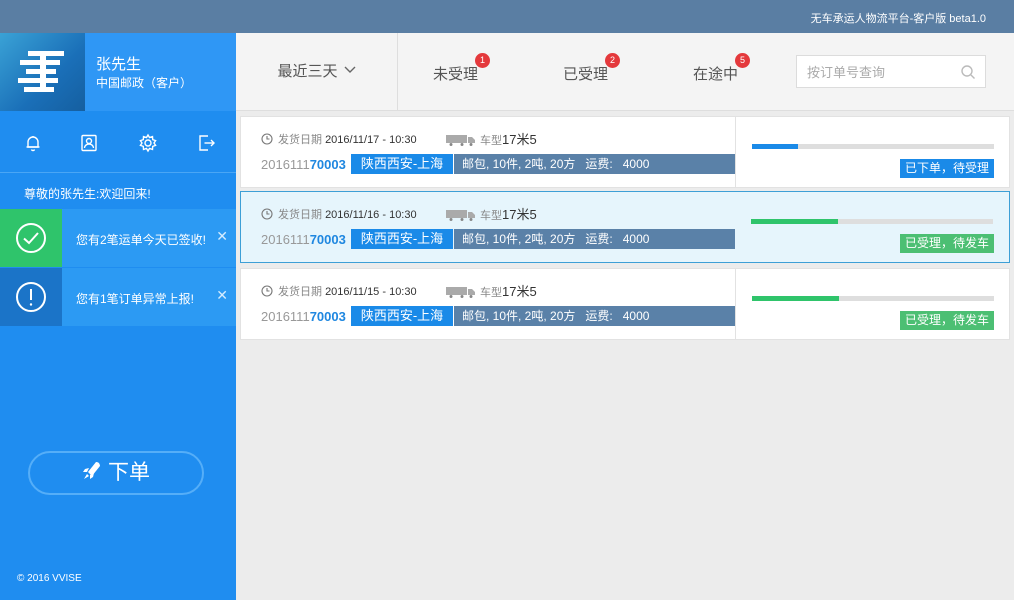  What do you see at coordinates (42, 72) in the screenshot?
I see `china-post-logo` at bounding box center [42, 72].